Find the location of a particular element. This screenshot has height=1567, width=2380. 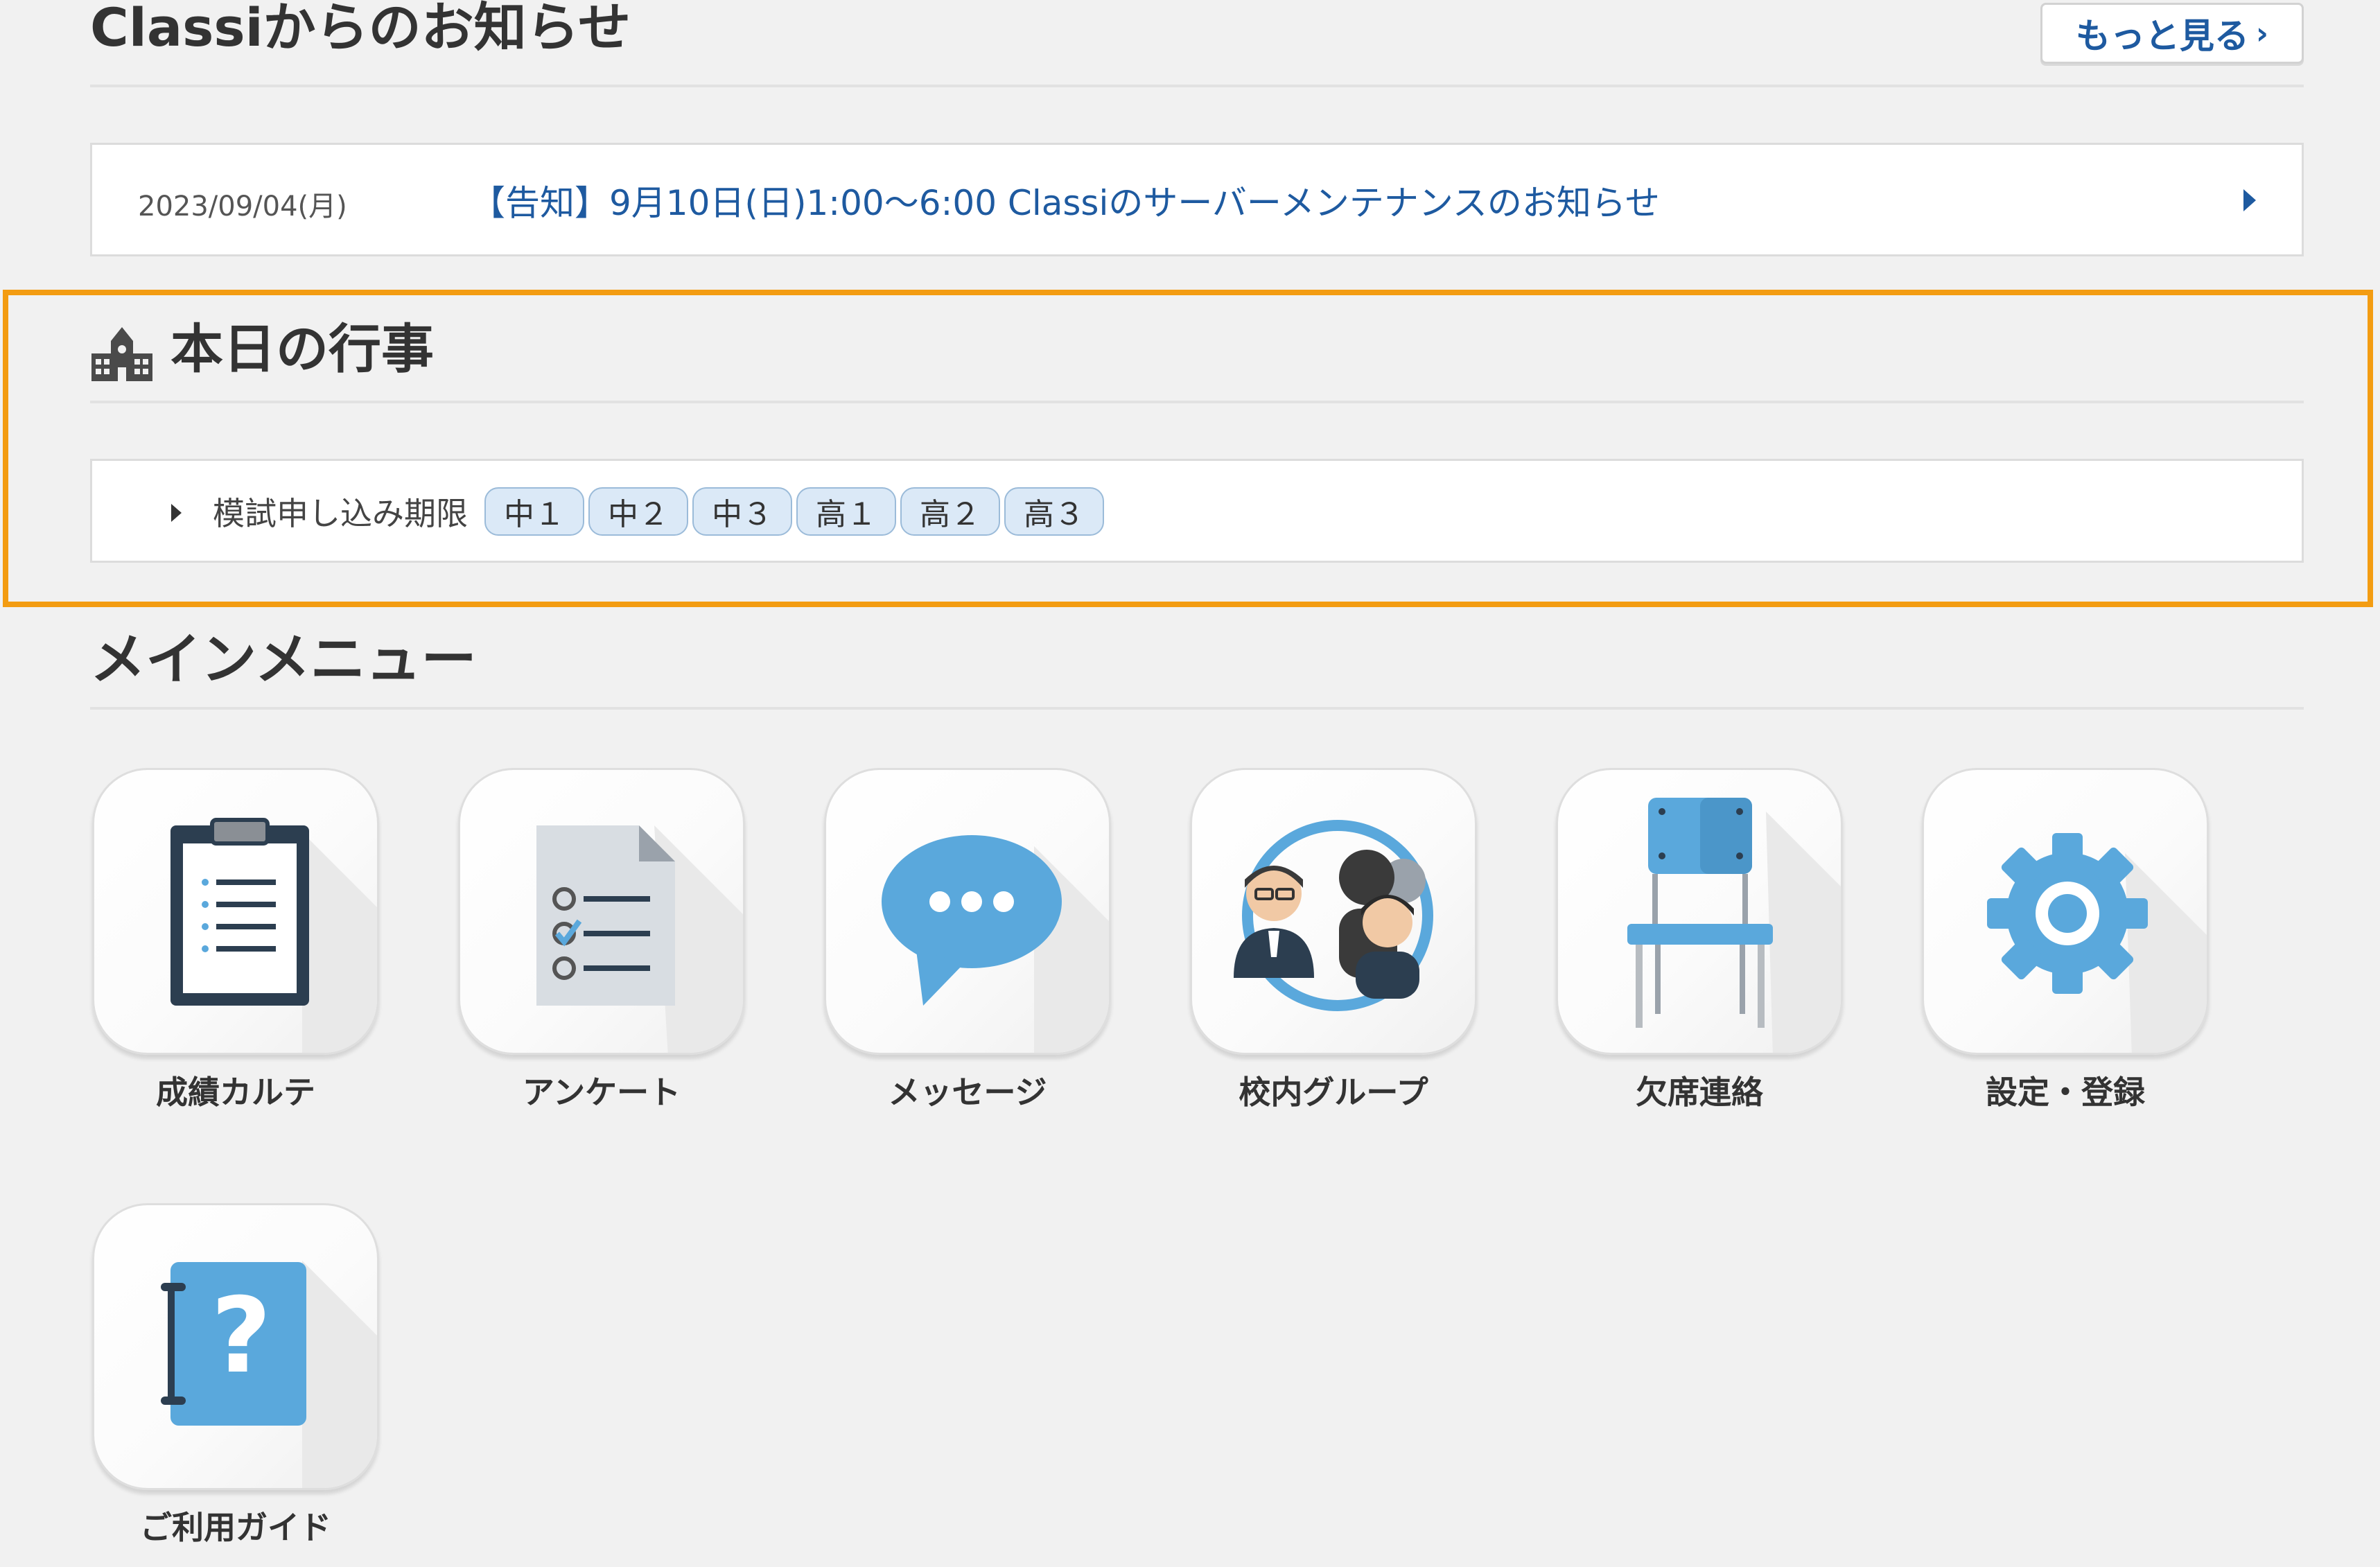

menu-label: 成績カルテ is located at coordinates (235, 1092).